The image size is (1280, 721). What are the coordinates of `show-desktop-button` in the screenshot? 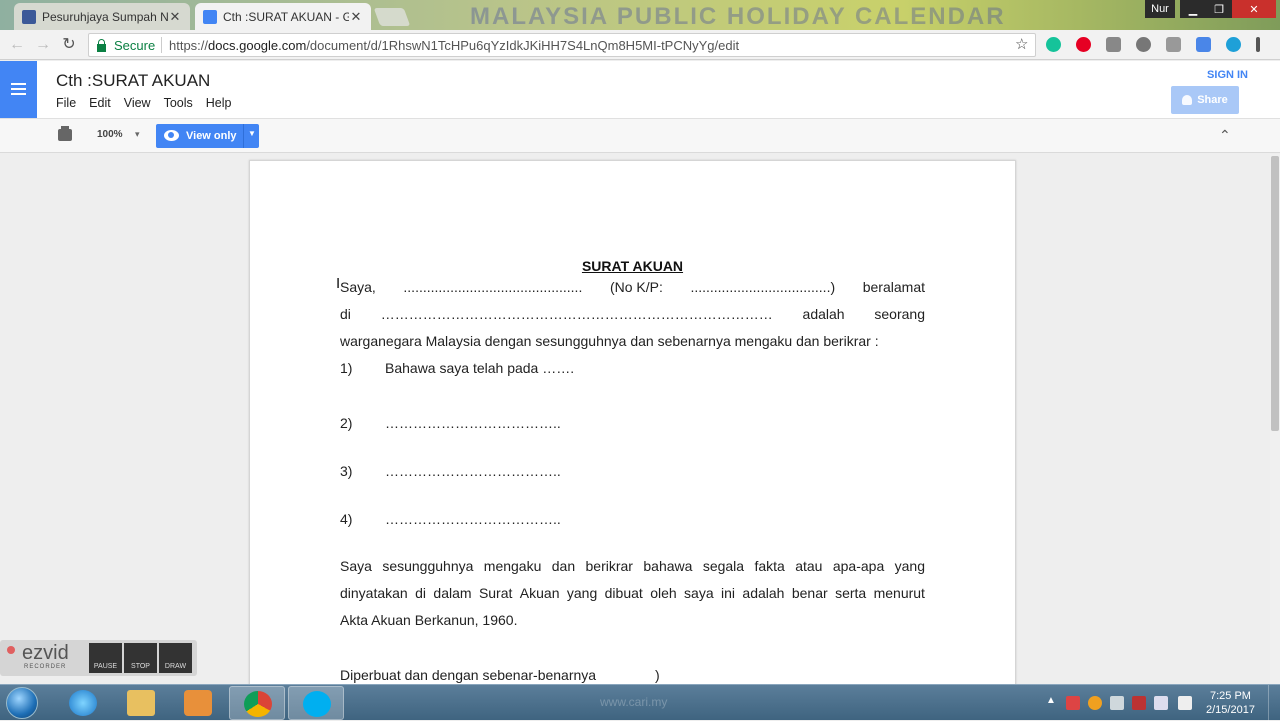 It's located at (1274, 703).